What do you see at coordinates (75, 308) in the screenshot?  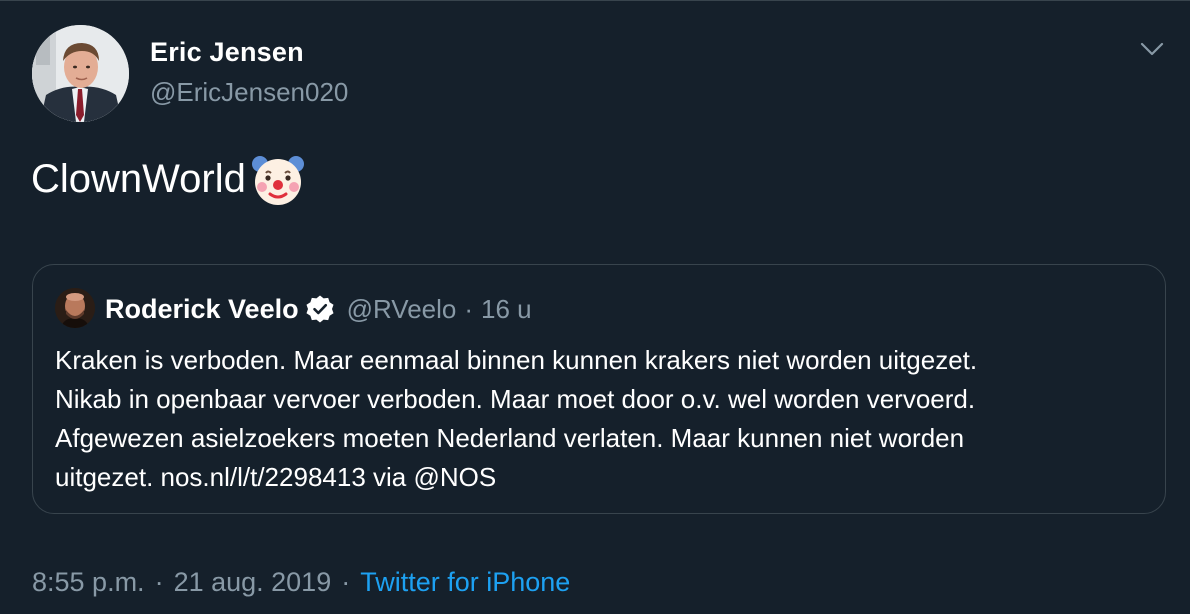 I see `quoted-author-avatar` at bounding box center [75, 308].